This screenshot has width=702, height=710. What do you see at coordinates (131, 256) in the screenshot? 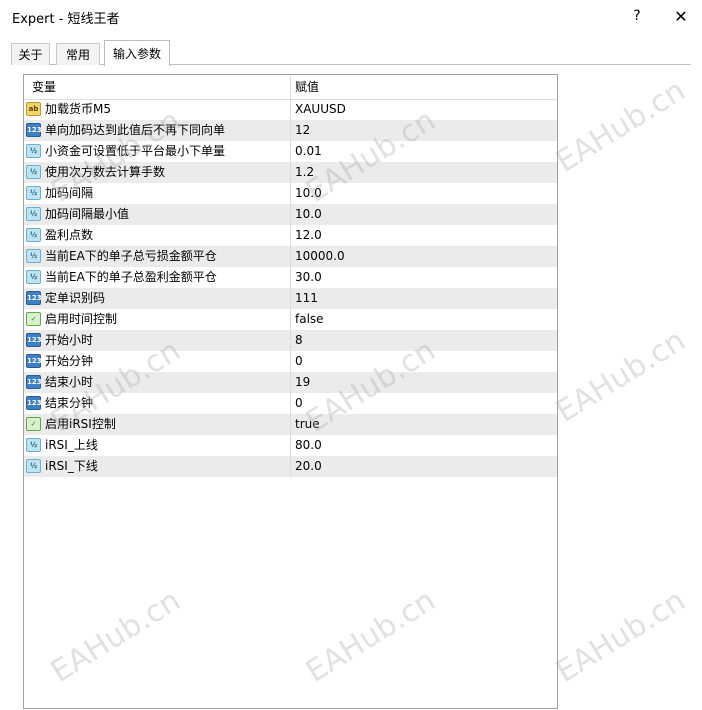
I see `parameter-name: 当前EA下的单子总亏损金额平仓` at bounding box center [131, 256].